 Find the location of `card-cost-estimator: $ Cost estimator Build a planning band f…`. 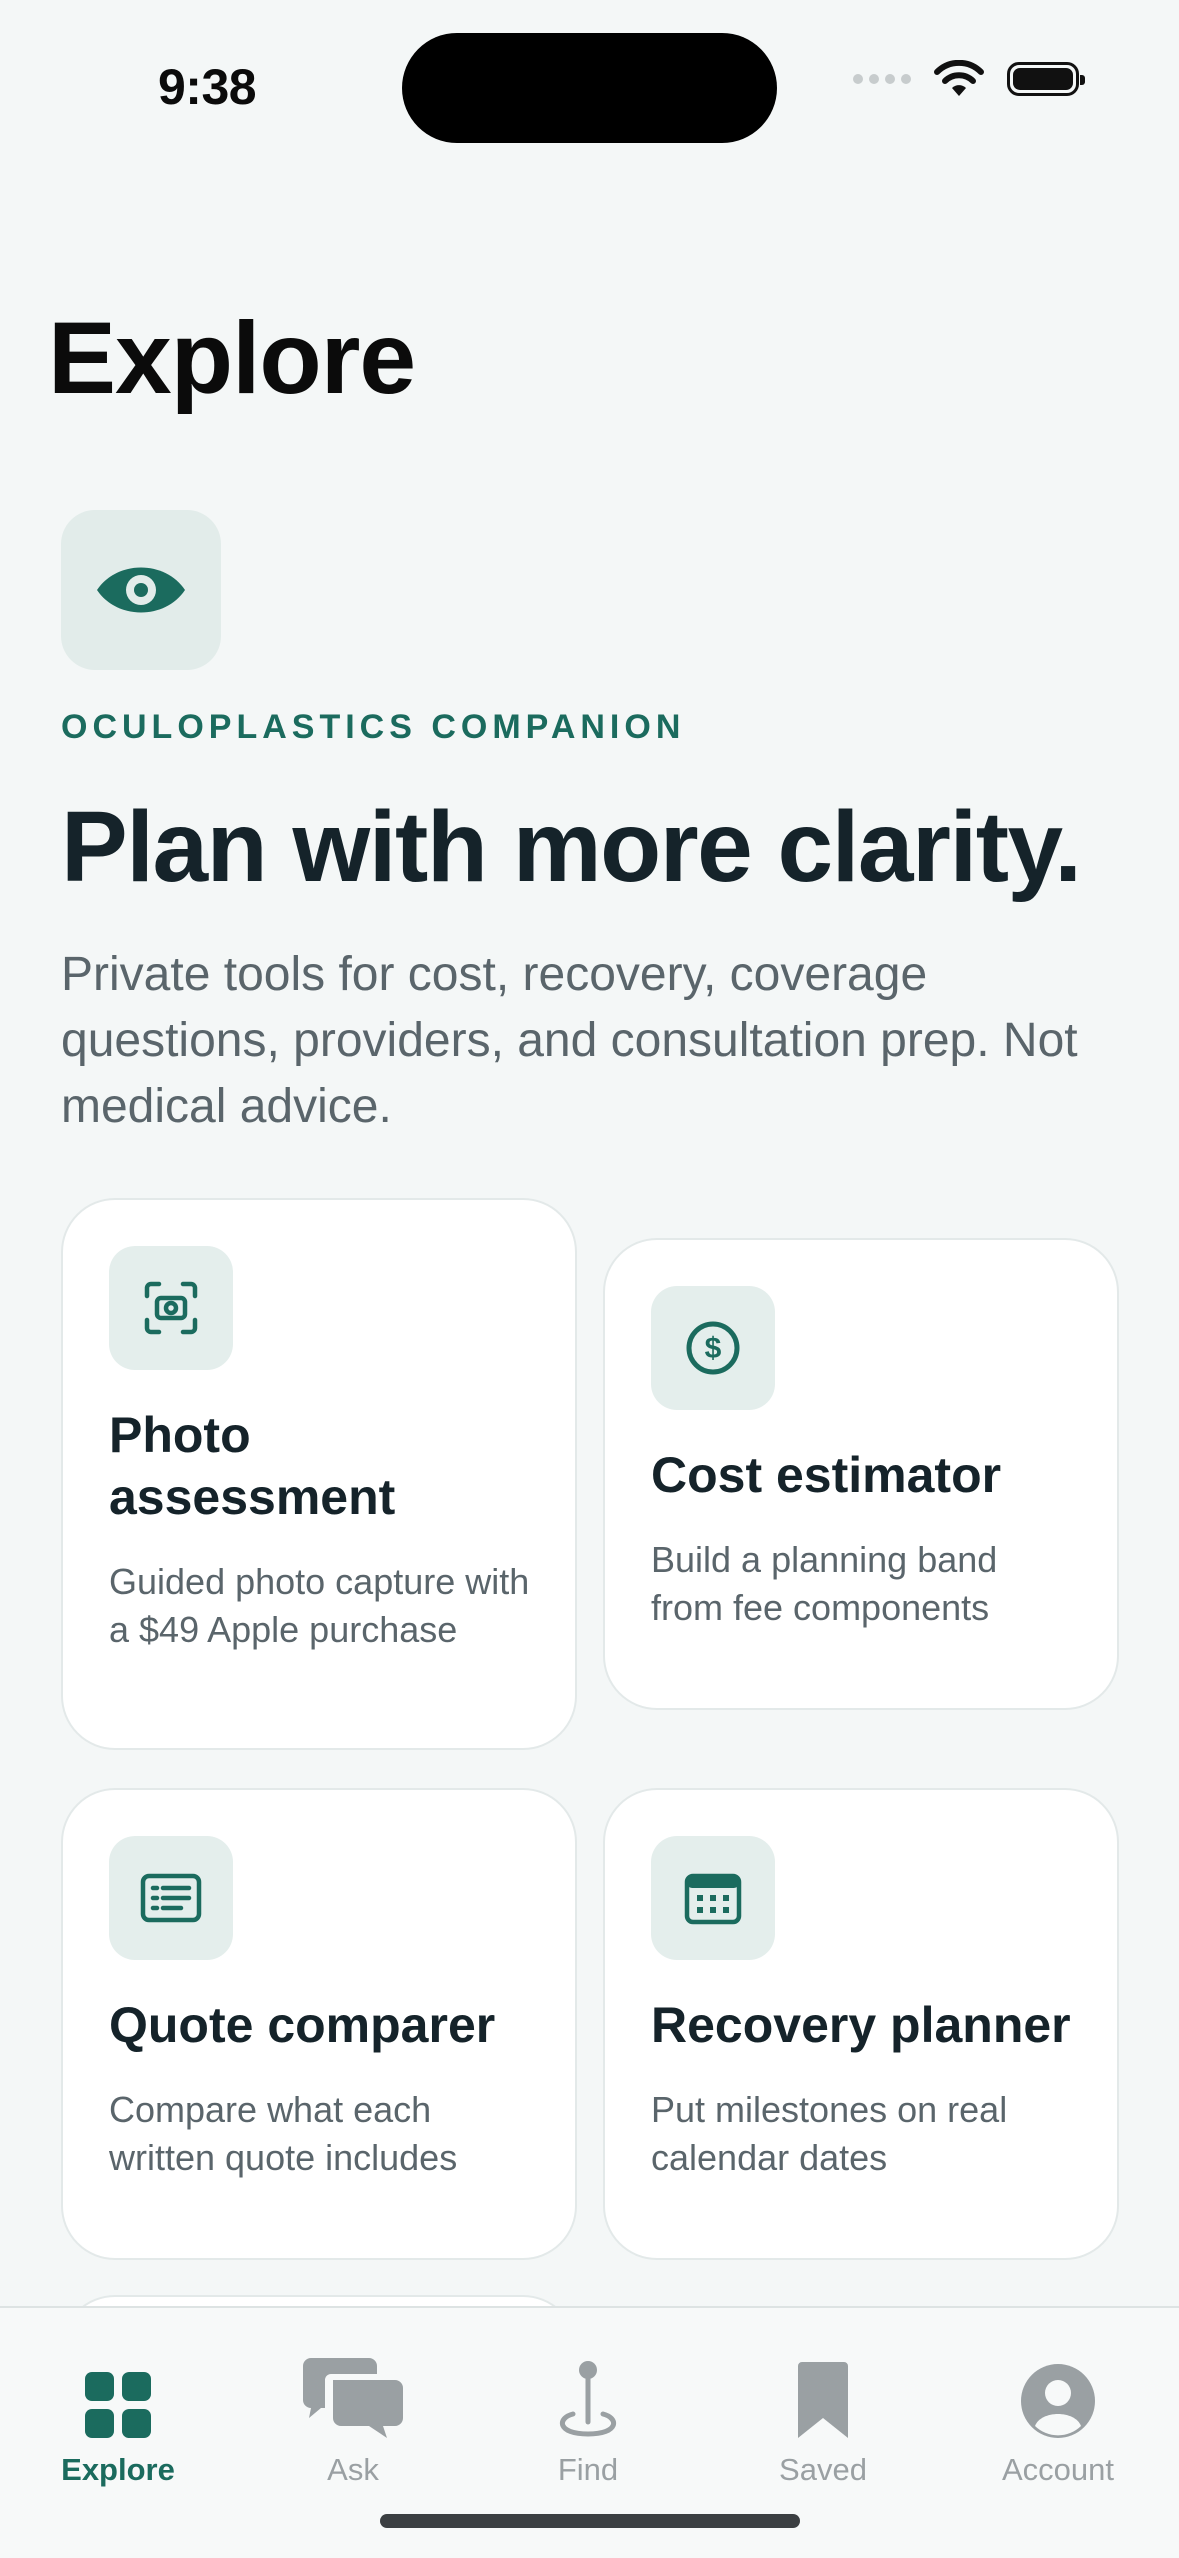

card-cost-estimator: $ Cost estimator Build a planning band f… is located at coordinates (861, 1474).